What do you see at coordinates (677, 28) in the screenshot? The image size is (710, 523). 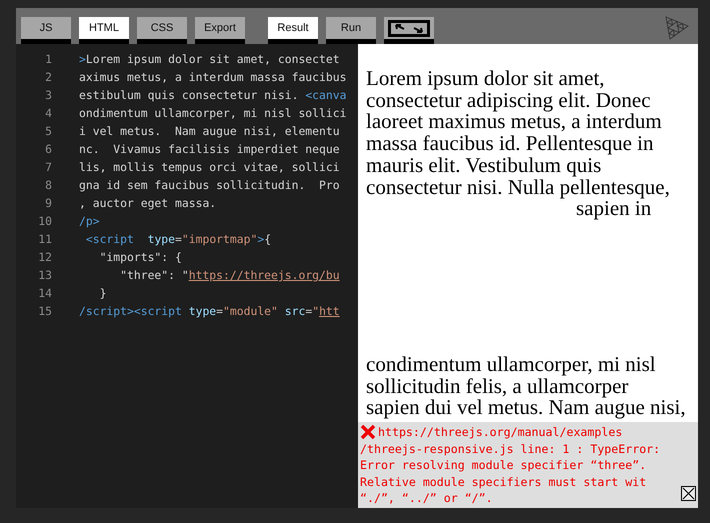 I see `logo-icon` at bounding box center [677, 28].